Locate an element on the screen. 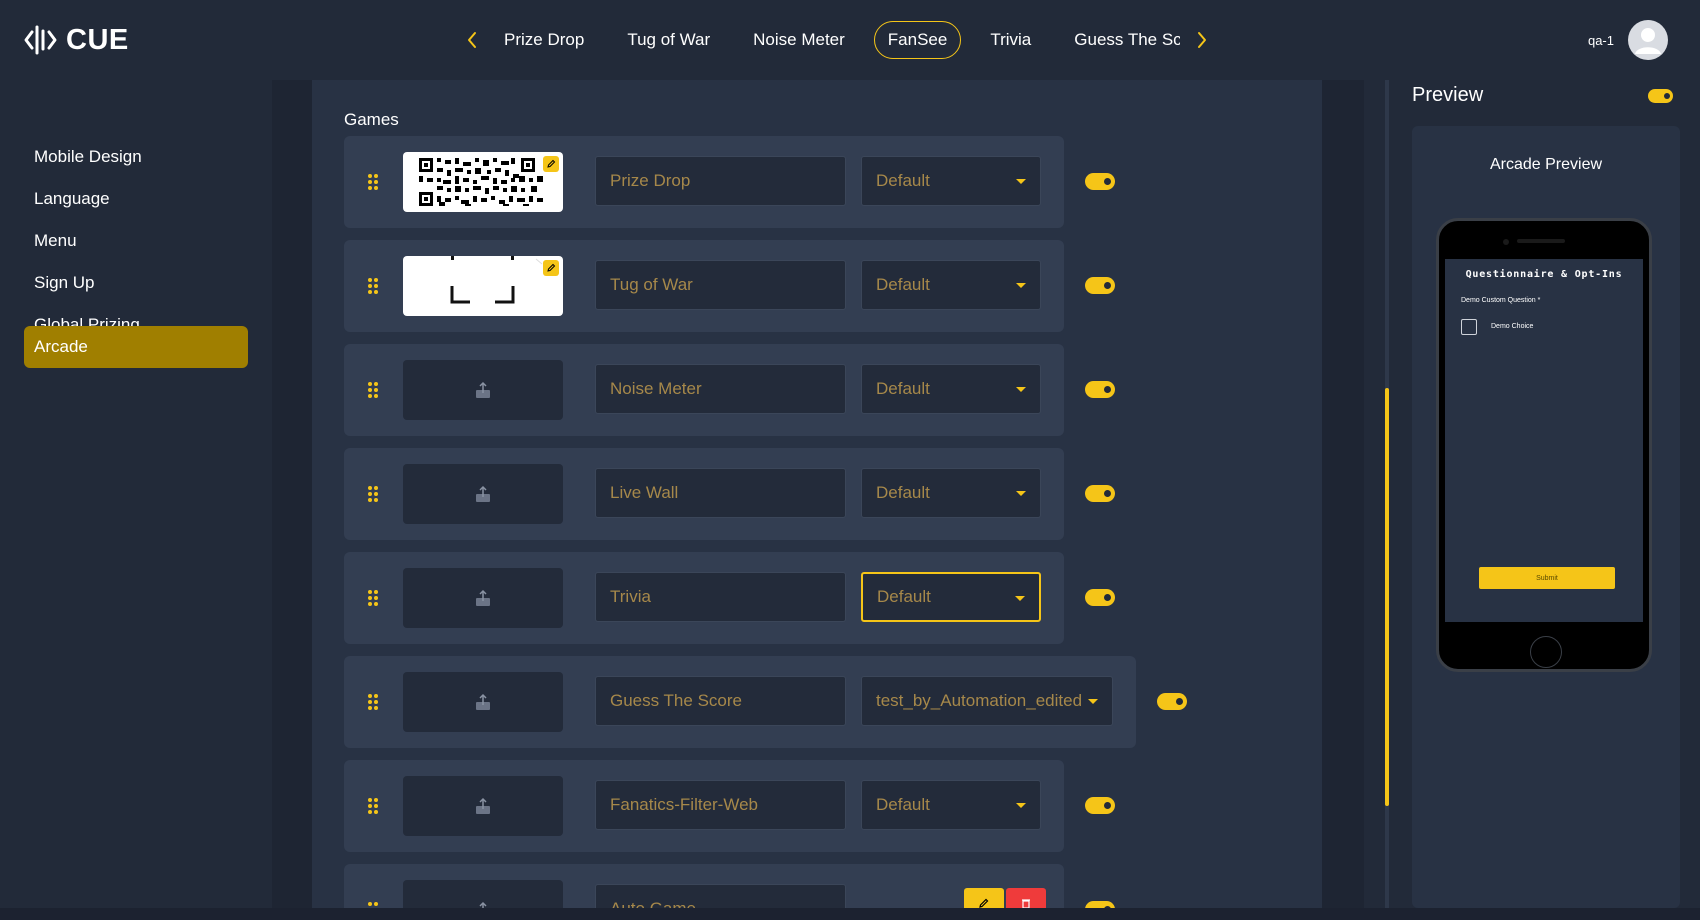  corner-frame-image is located at coordinates (496, 280).